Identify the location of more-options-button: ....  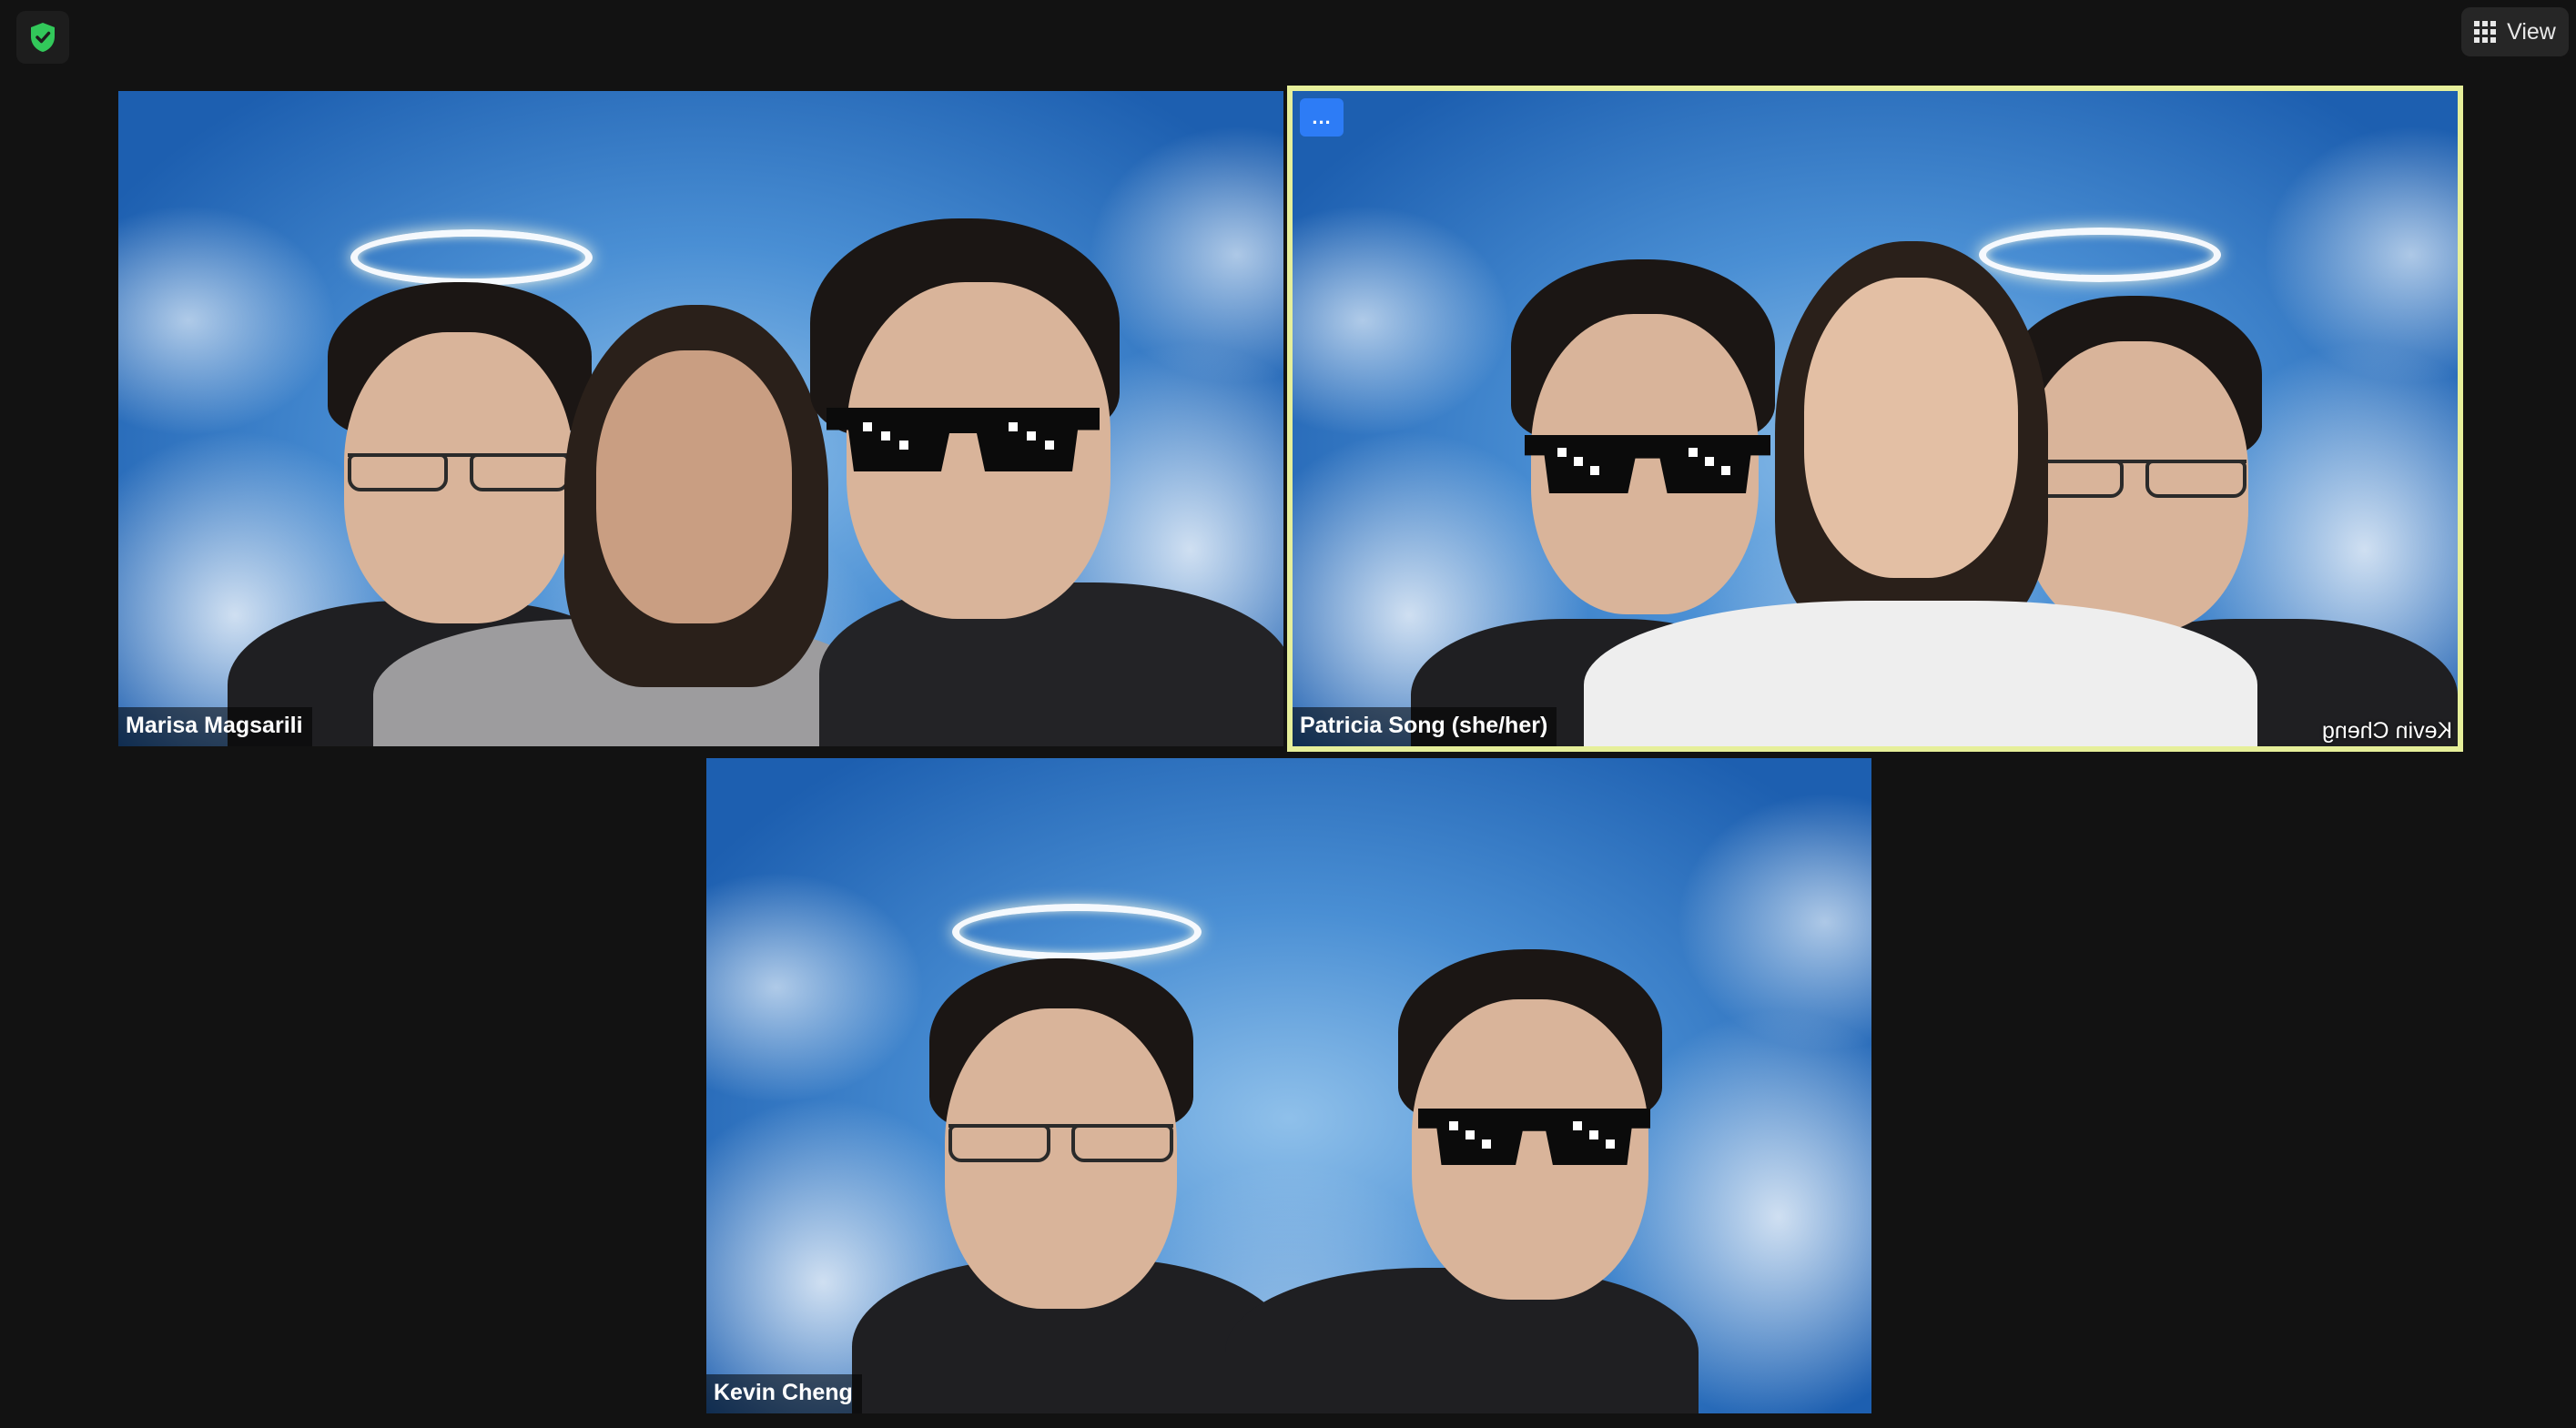
(1322, 118).